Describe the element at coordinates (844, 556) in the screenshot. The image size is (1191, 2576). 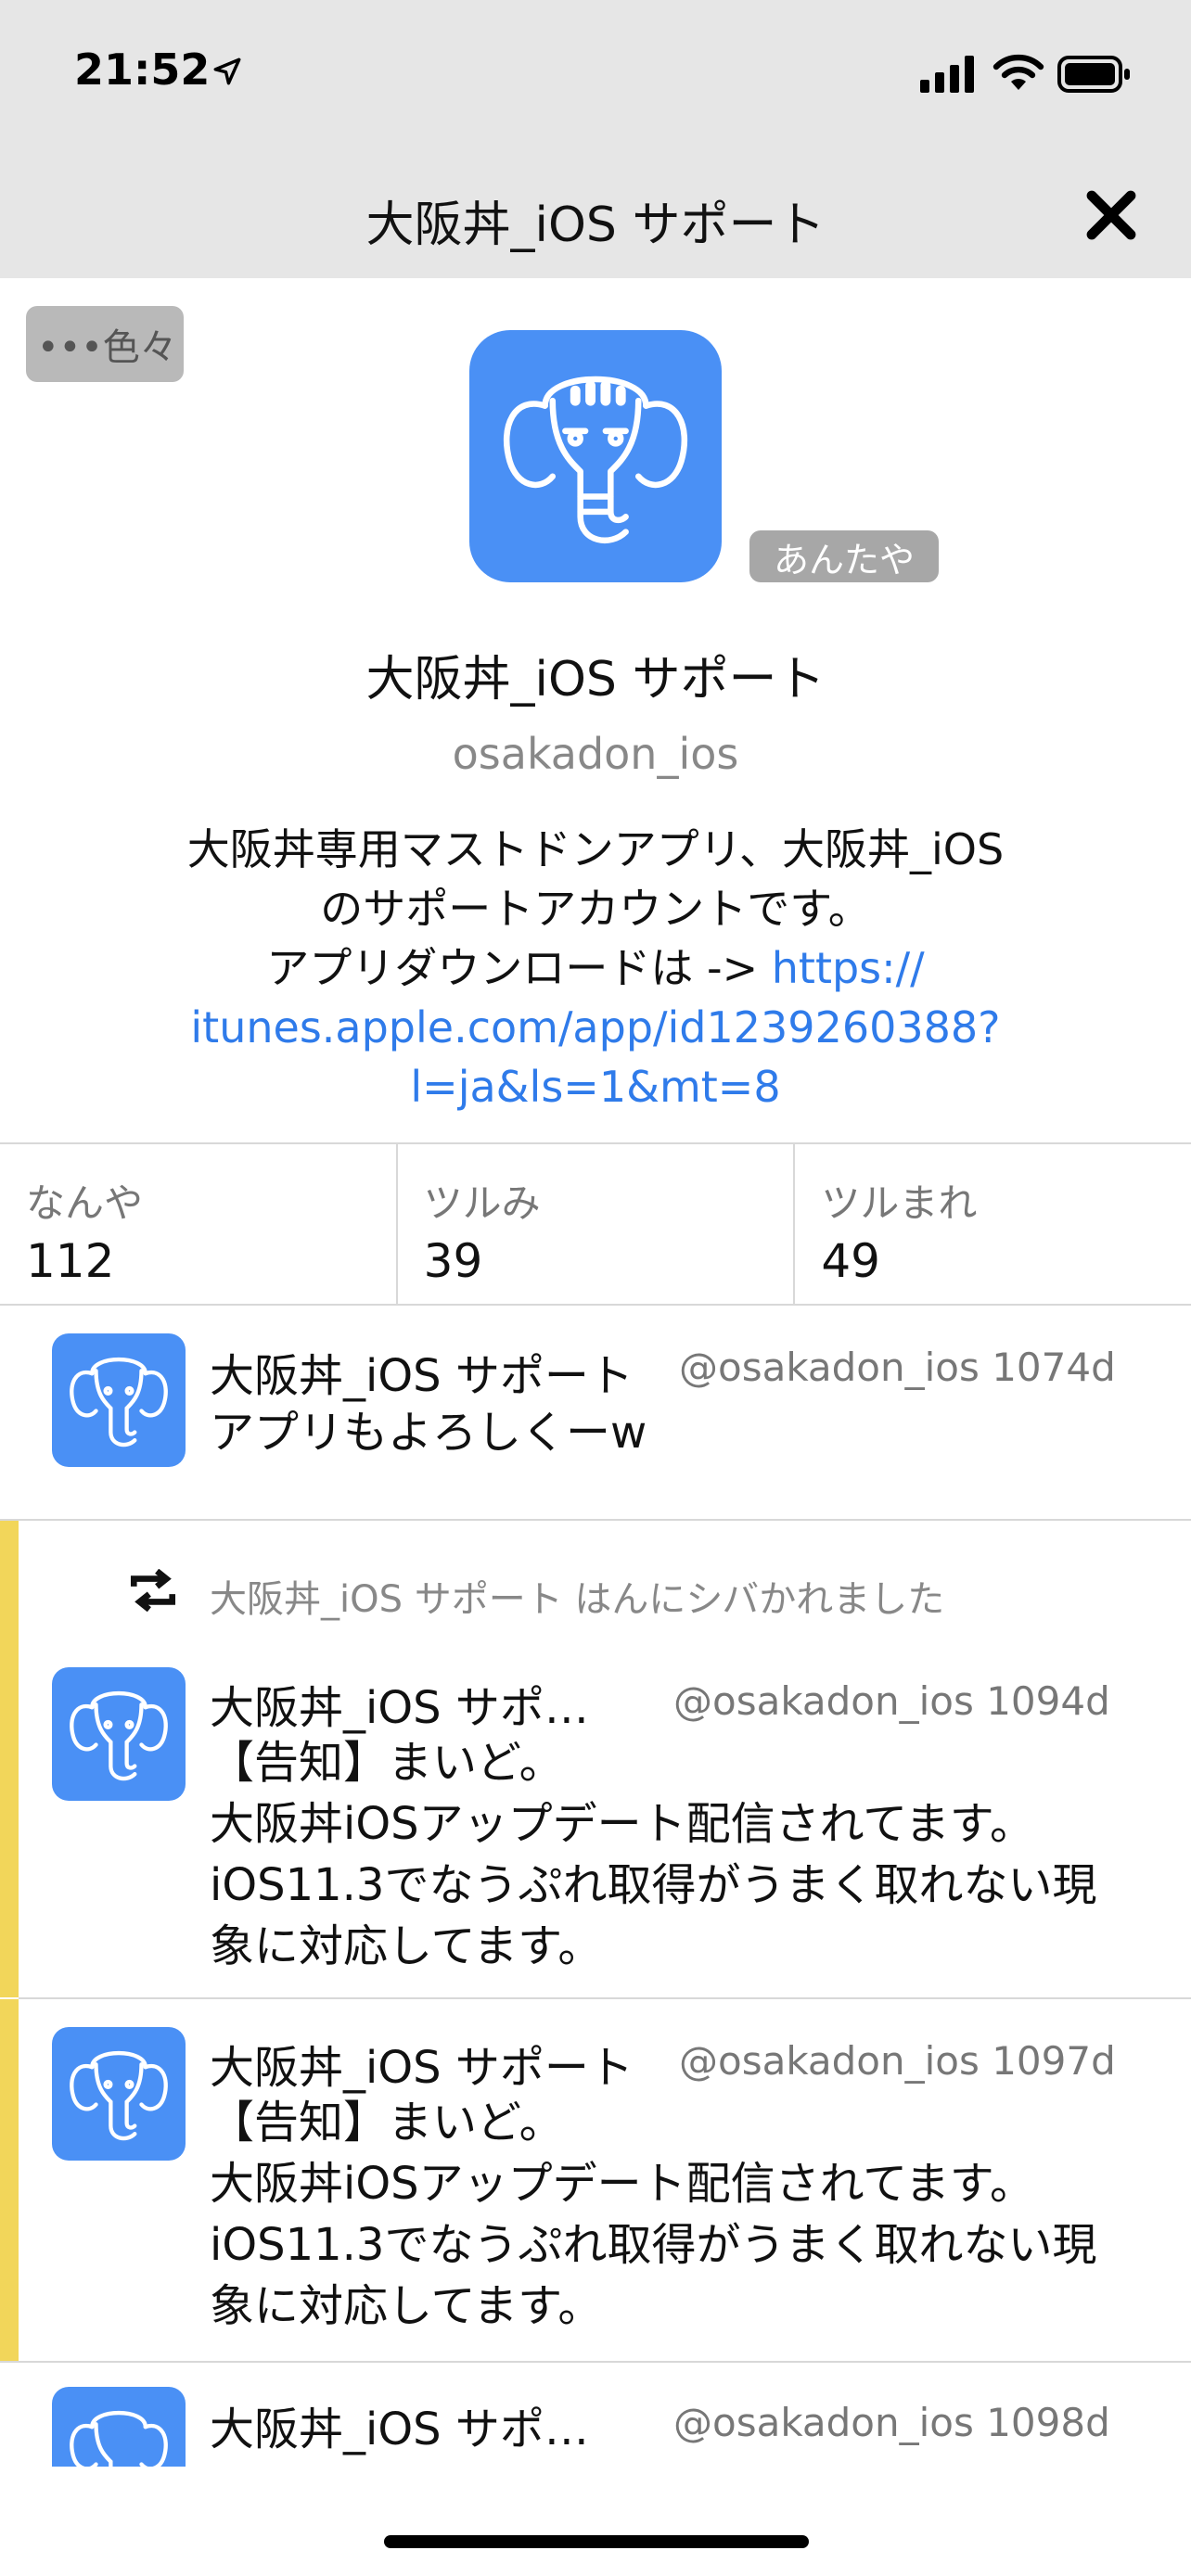
I see `reply-badge: あんたや` at that location.